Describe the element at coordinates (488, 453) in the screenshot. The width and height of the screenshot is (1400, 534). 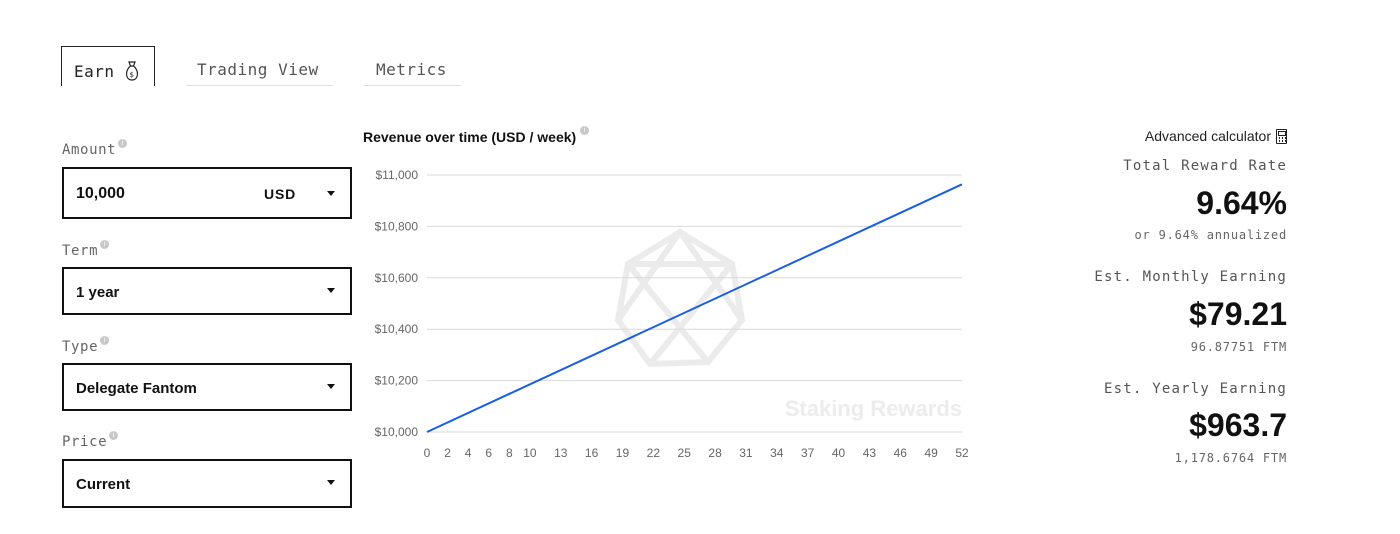
I see `x-tick-label: 6` at that location.